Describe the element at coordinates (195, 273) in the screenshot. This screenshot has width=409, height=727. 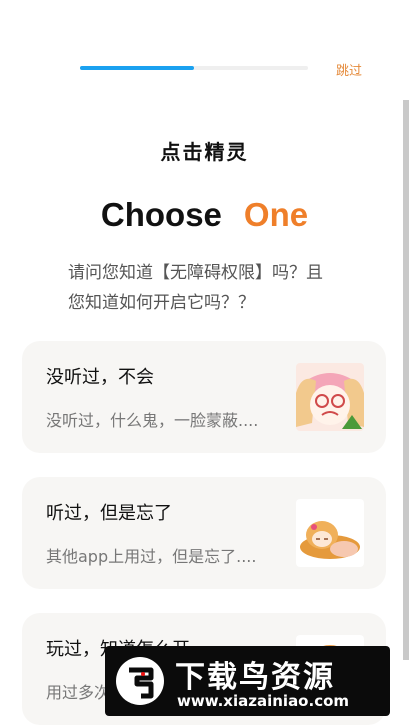
I see `question-line-1: 请问您知道【无障碍权限】吗？且` at that location.